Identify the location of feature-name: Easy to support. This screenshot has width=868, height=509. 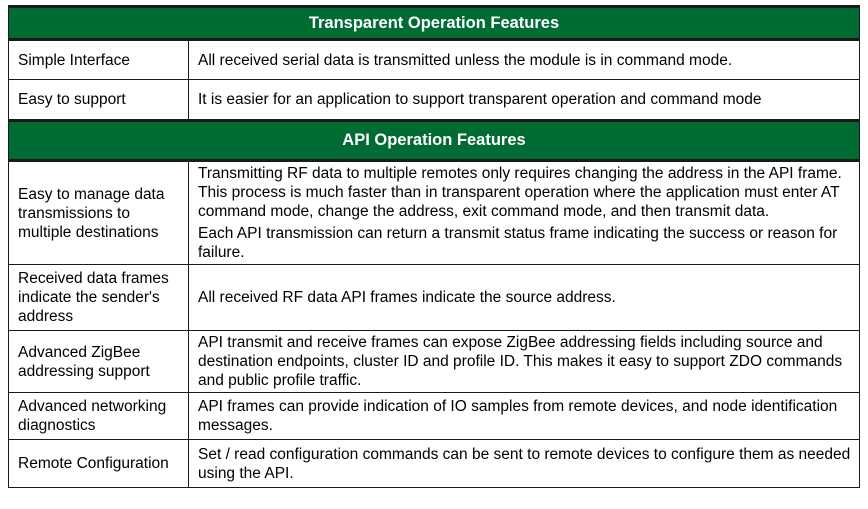
(98, 100).